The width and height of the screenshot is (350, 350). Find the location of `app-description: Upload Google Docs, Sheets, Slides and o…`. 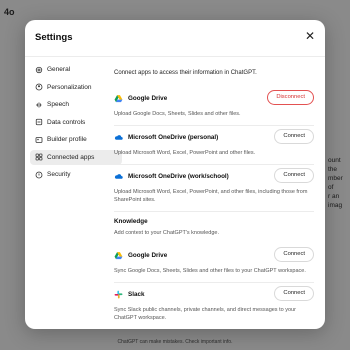

app-description: Upload Google Docs, Sheets, Slides and o… is located at coordinates (177, 114).